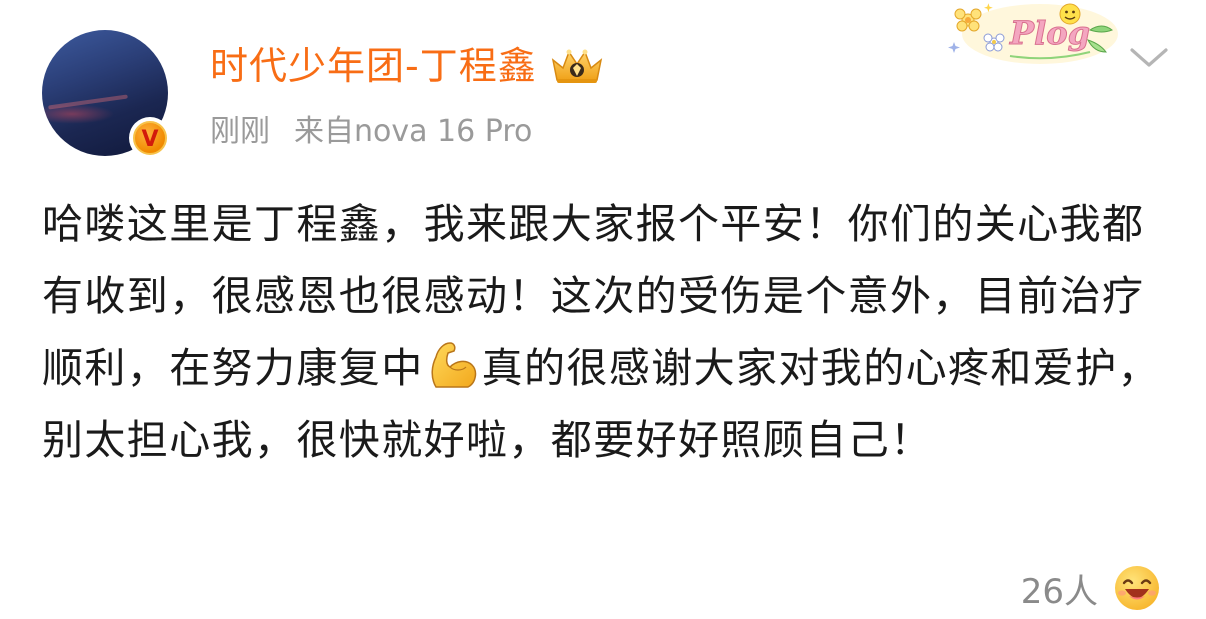 This screenshot has height=619, width=1206. Describe the element at coordinates (1149, 57) in the screenshot. I see `chevron-down-icon` at that location.